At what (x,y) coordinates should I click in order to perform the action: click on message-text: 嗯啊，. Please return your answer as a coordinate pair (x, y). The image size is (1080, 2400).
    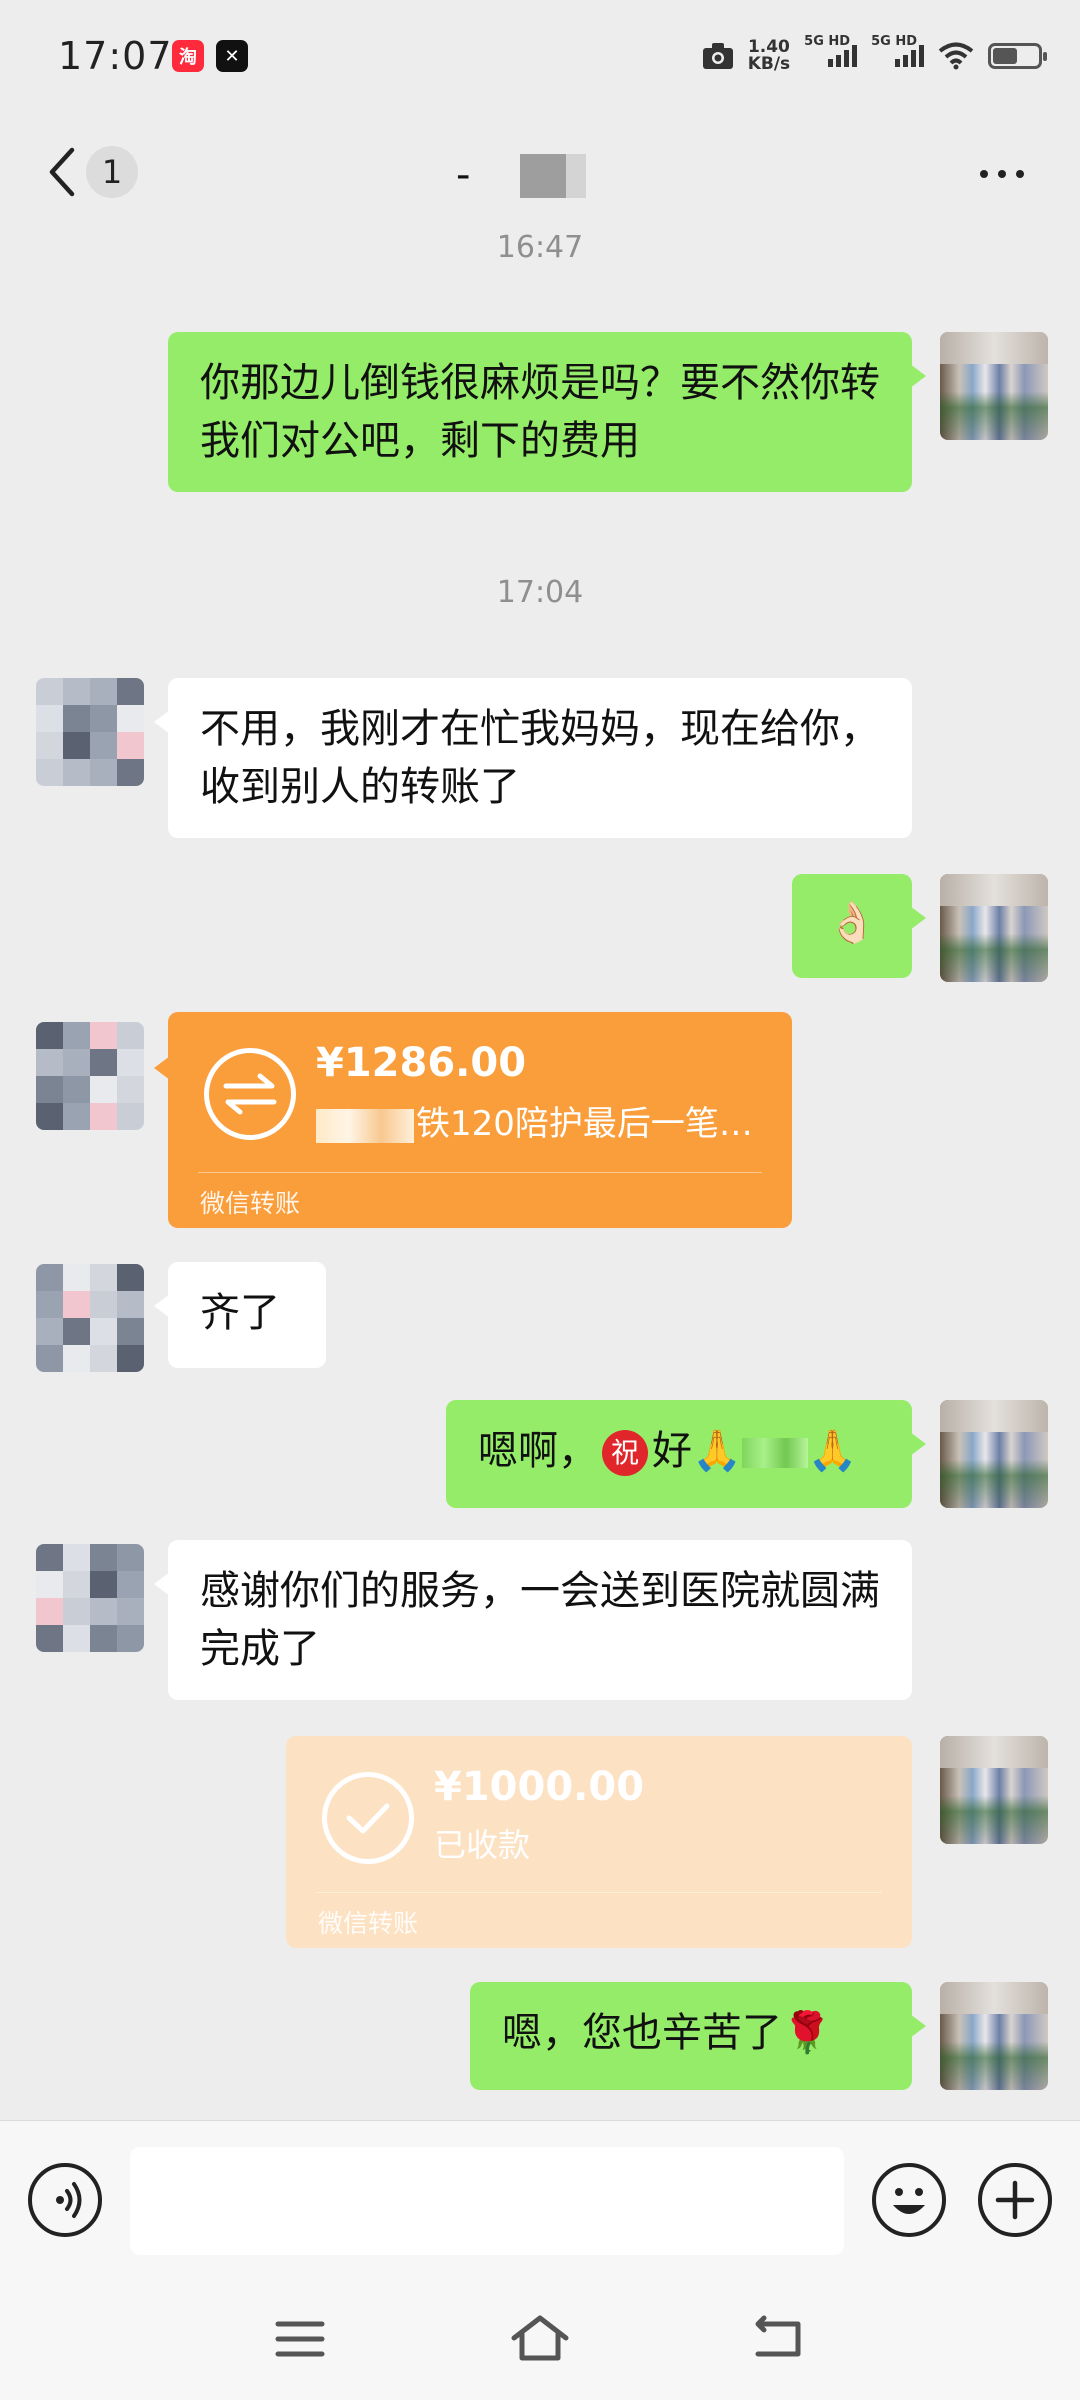
    Looking at the image, I should click on (538, 1451).